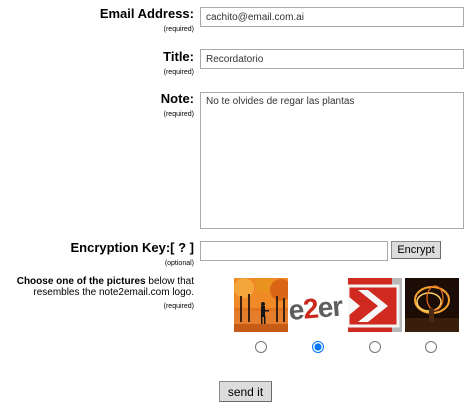 The width and height of the screenshot is (470, 404). What do you see at coordinates (81, 281) in the screenshot?
I see `picture-prompt-bold: Choose one of the pictures` at bounding box center [81, 281].